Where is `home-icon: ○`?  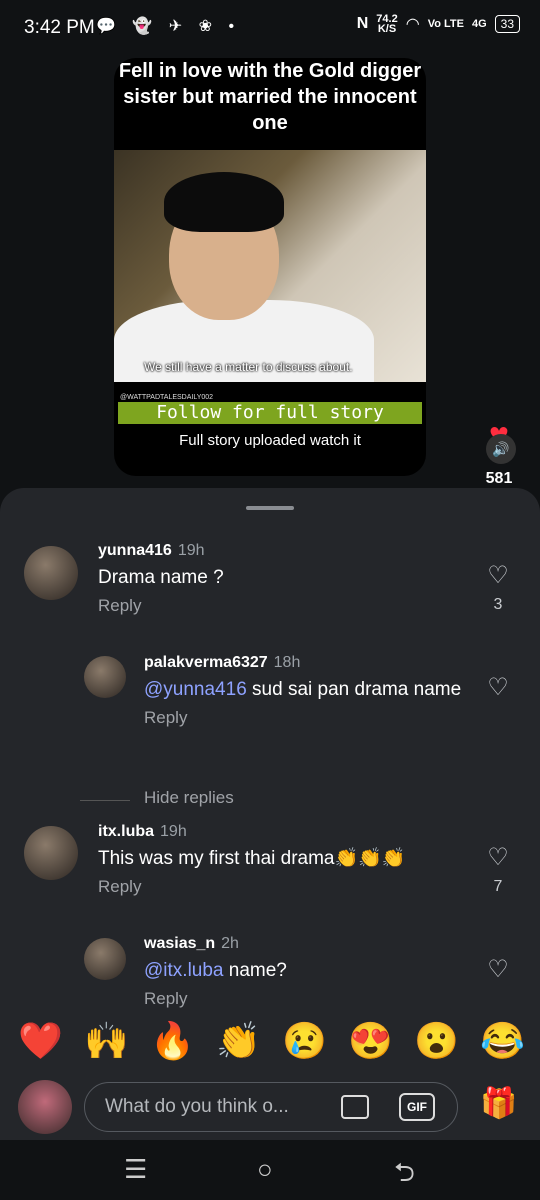
home-icon: ○ is located at coordinates (265, 1169).